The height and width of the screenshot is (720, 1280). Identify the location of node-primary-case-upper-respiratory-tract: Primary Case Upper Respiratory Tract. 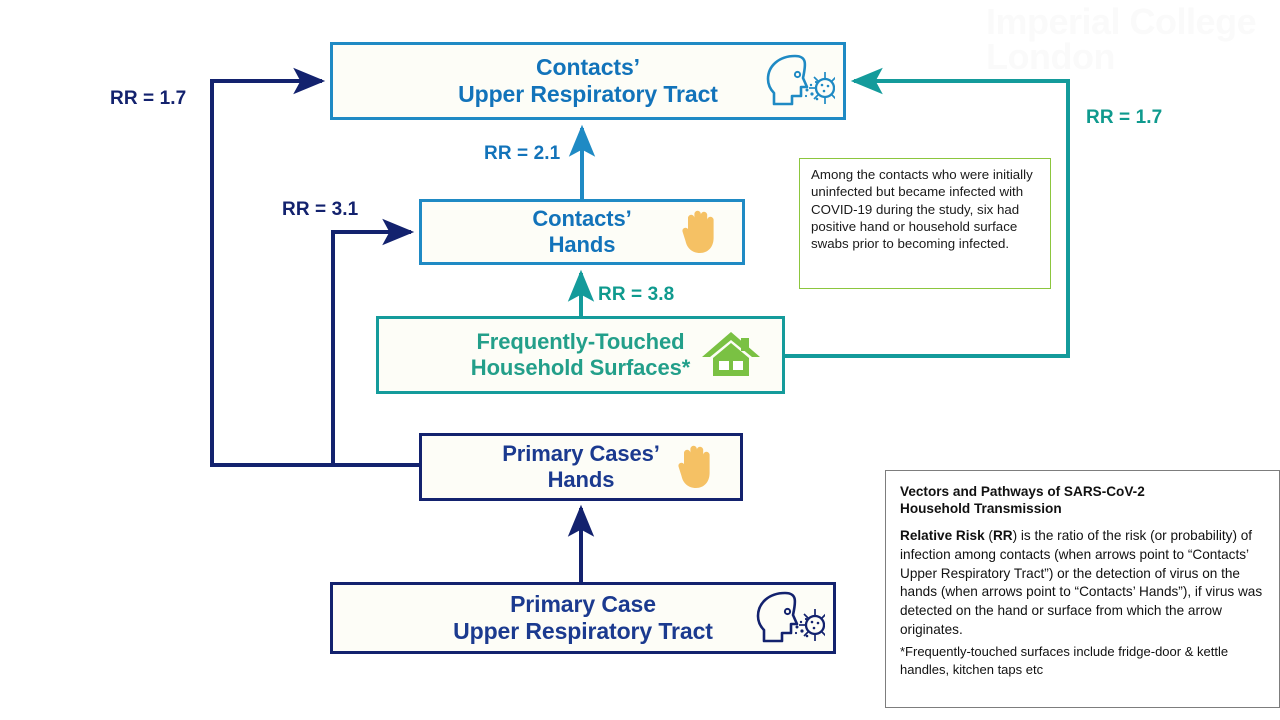
(583, 618).